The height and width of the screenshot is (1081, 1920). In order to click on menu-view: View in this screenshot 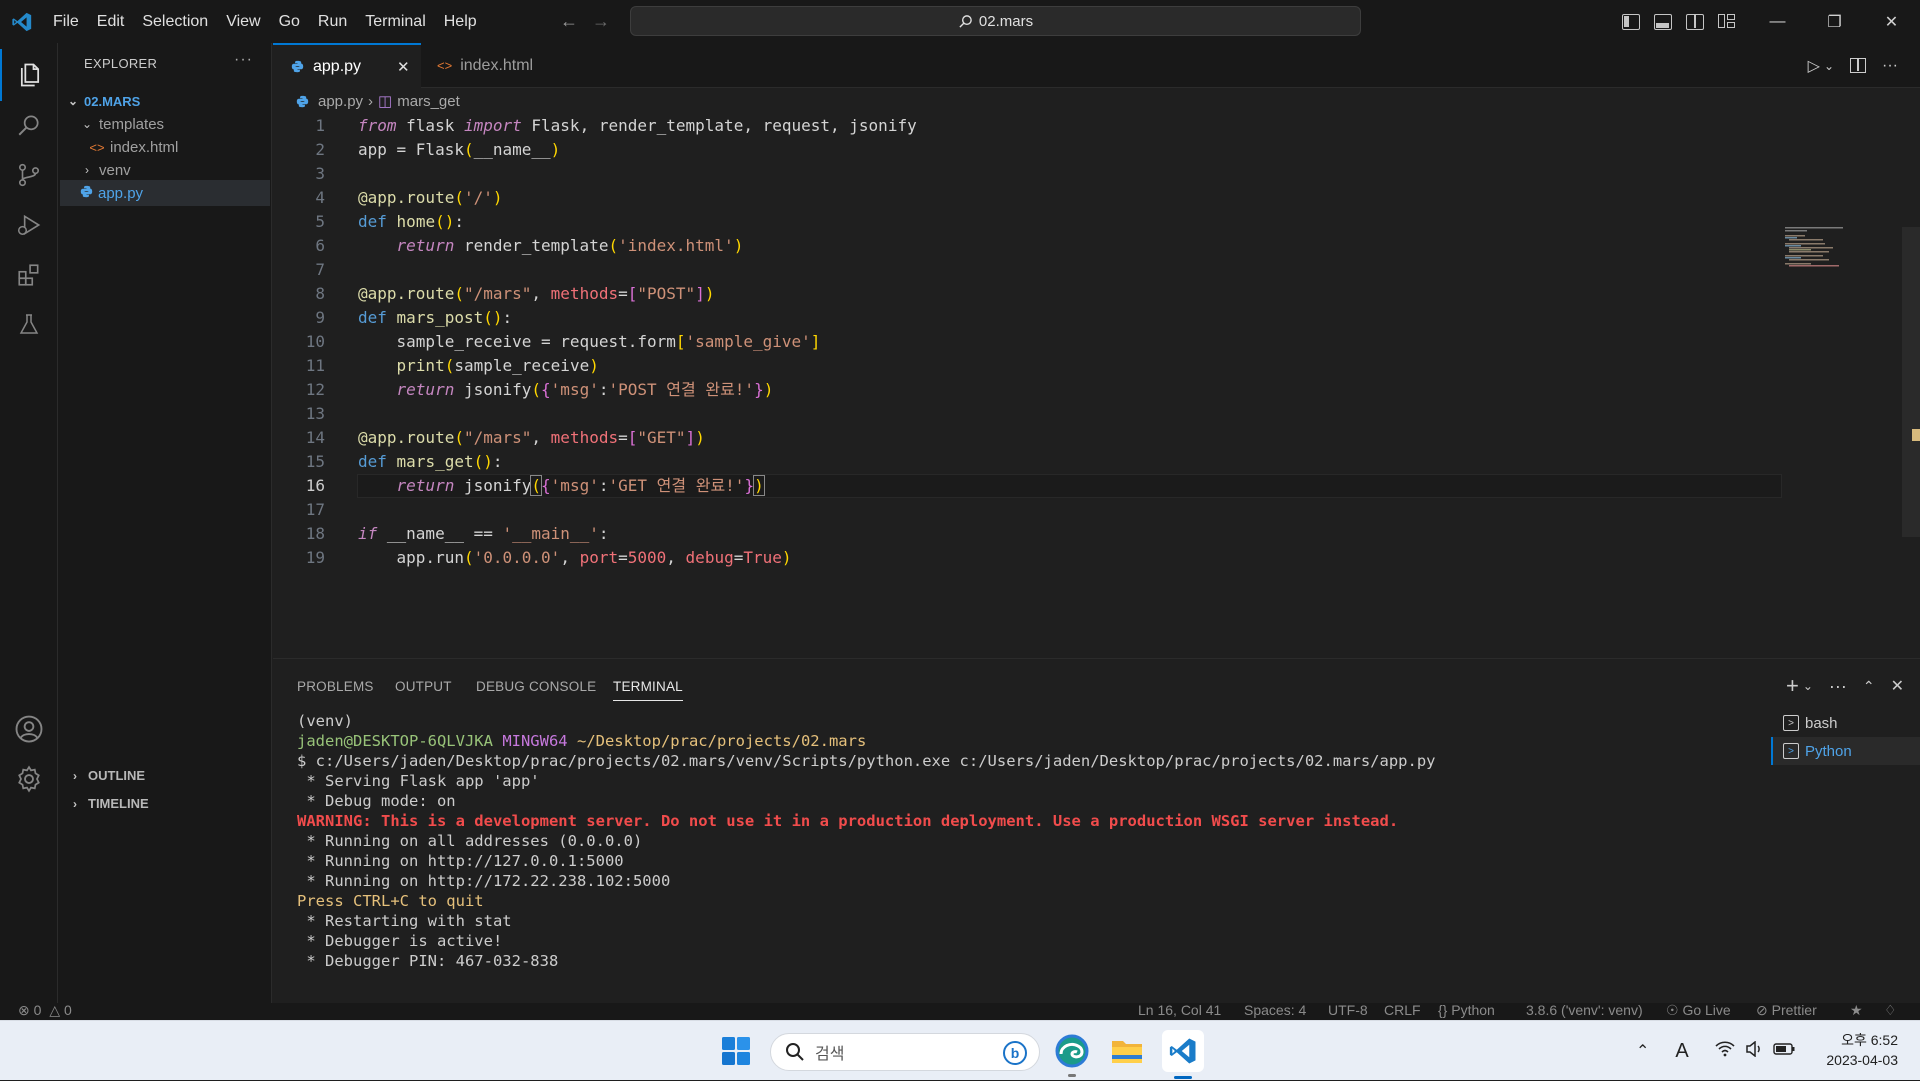, I will do `click(243, 21)`.